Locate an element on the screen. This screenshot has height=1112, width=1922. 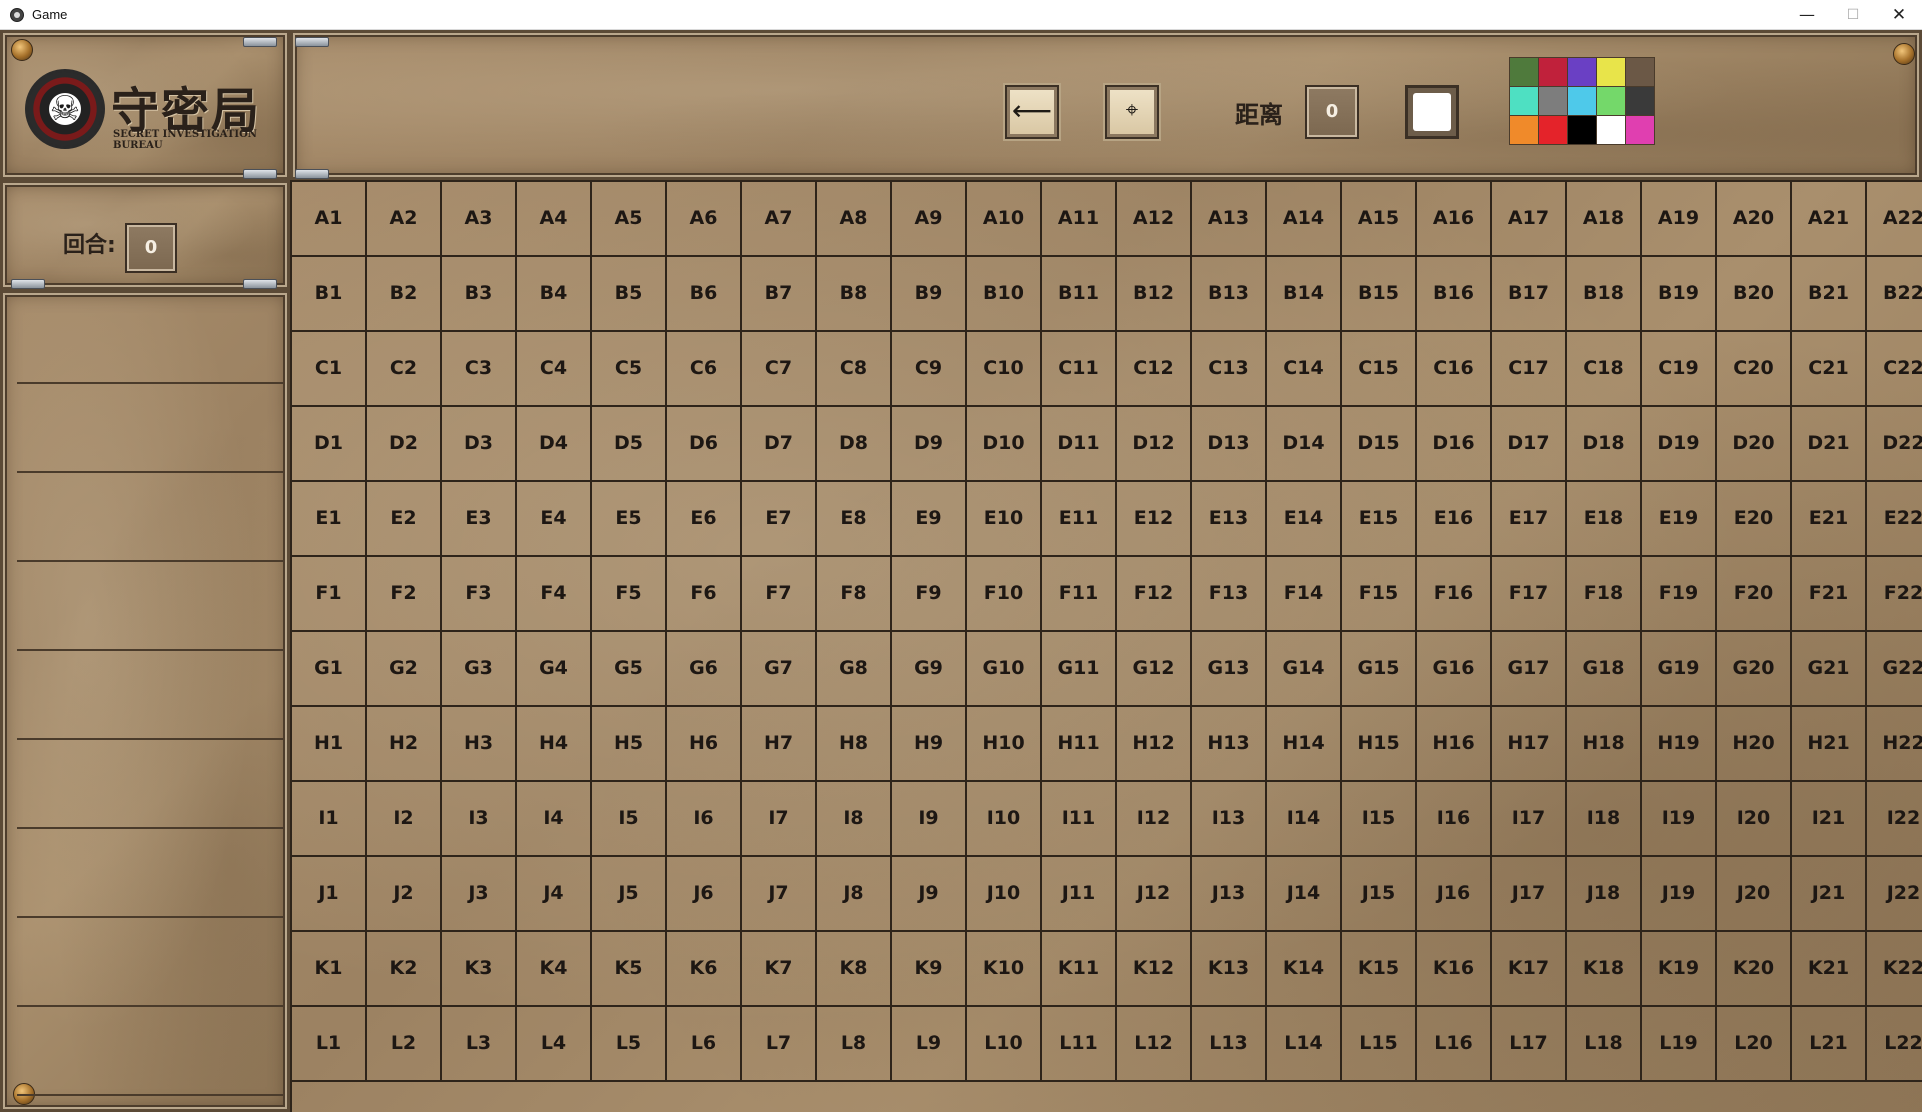
grid-cell-F17: F17 is located at coordinates (1529, 594).